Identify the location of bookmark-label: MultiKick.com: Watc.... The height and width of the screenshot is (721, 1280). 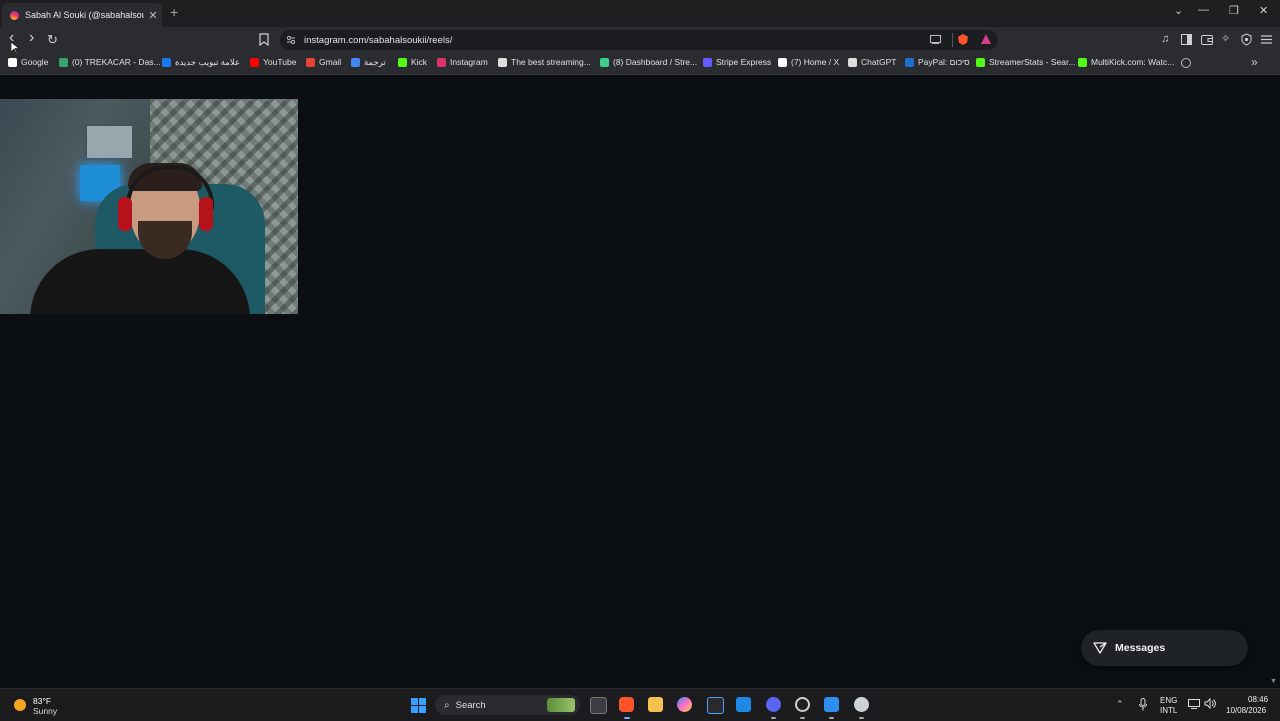
(1133, 62).